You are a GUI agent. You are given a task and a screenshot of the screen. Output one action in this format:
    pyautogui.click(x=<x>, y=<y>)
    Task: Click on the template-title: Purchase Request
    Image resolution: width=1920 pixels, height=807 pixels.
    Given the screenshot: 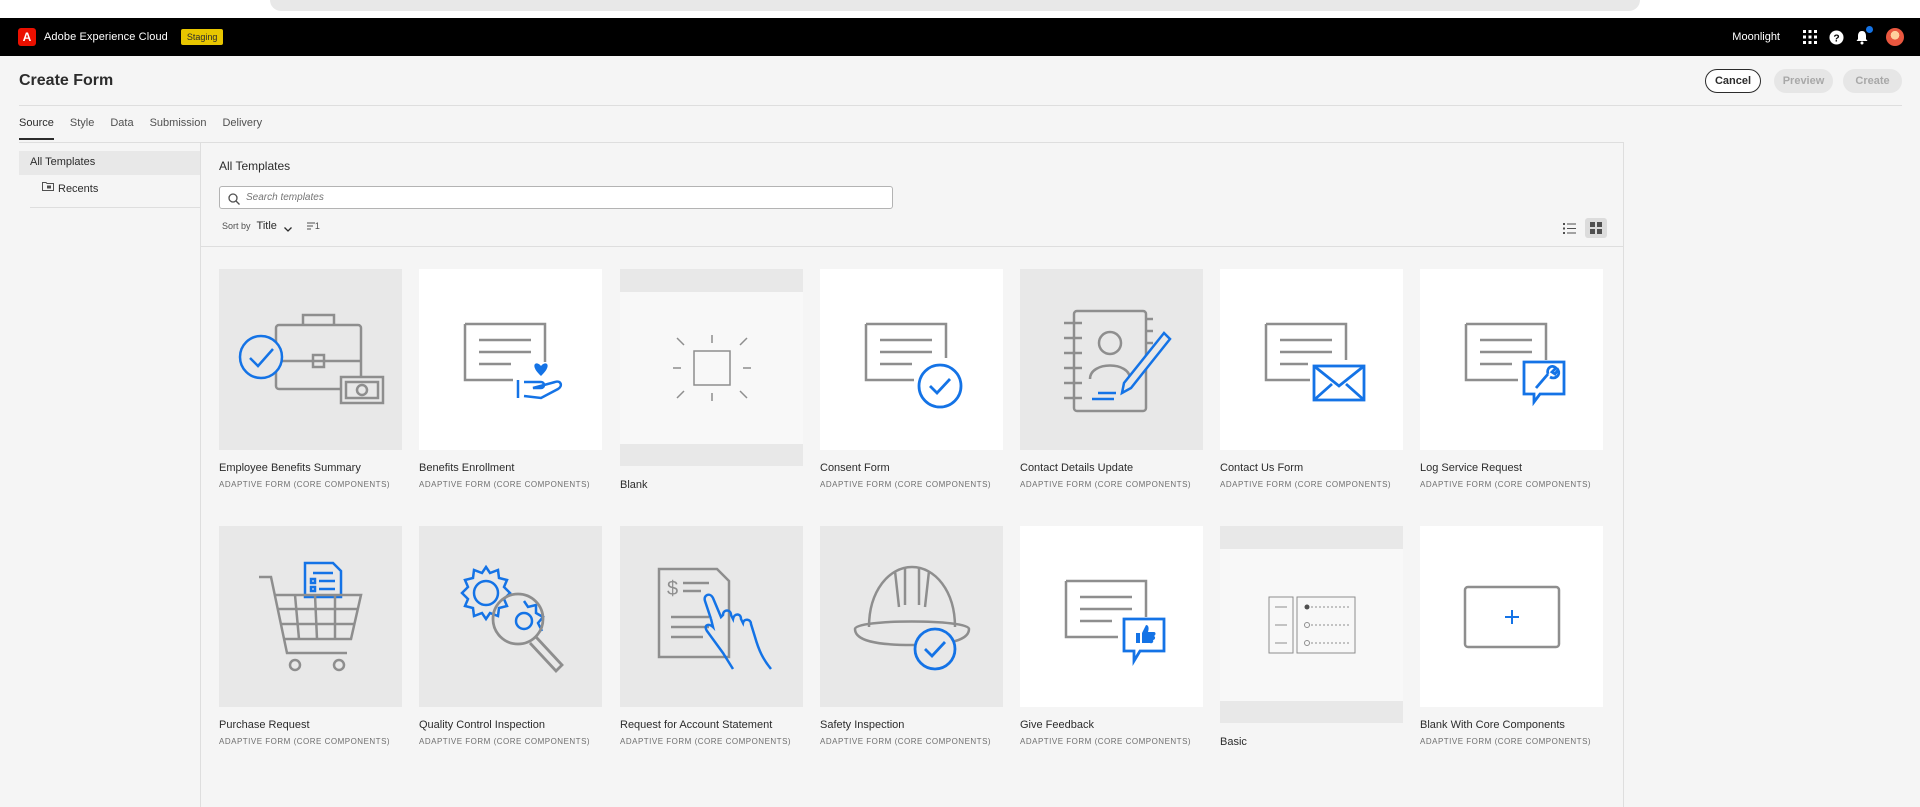 What is the action you would take?
    pyautogui.click(x=264, y=725)
    